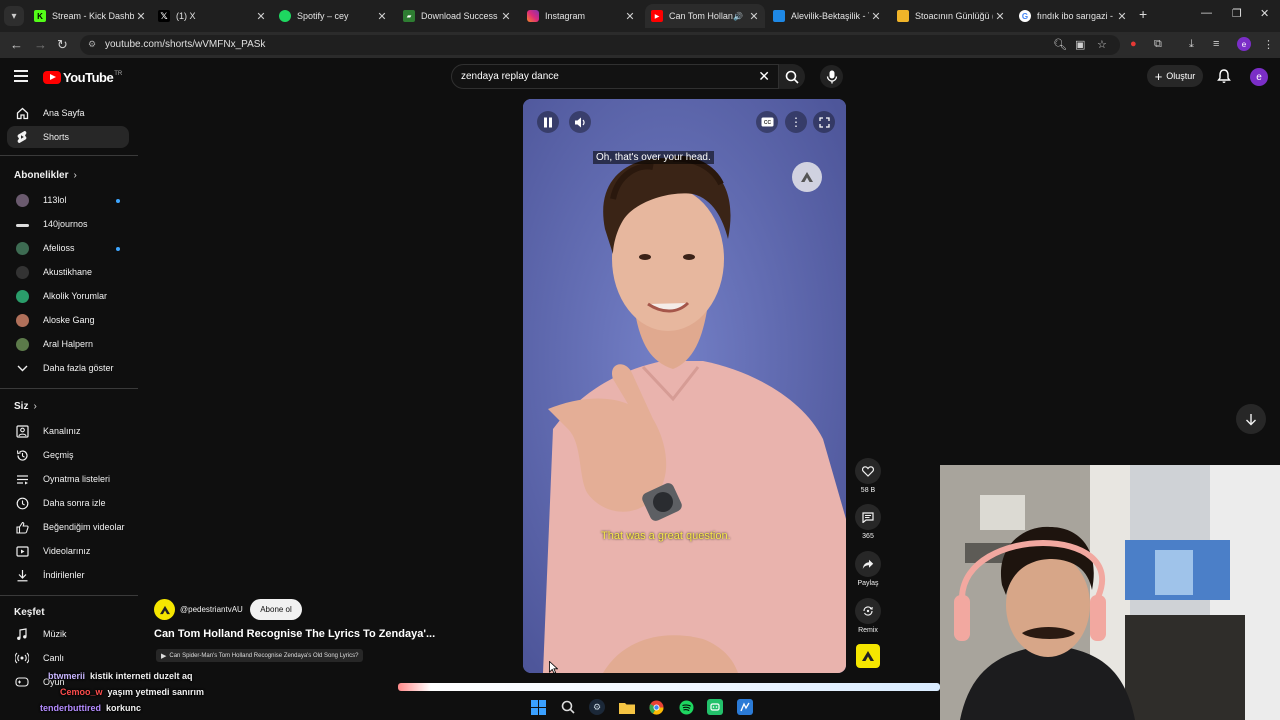 The height and width of the screenshot is (720, 1280). I want to click on tab-youtube-active: ▶ Can Tom Holland 🔊 ✕, so click(705, 16).